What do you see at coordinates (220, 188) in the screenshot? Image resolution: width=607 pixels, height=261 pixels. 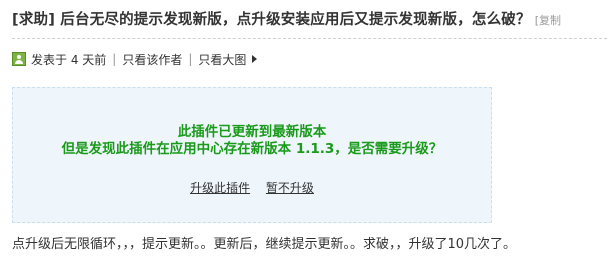 I see `upgrade-plugin-link: 升级此插件` at bounding box center [220, 188].